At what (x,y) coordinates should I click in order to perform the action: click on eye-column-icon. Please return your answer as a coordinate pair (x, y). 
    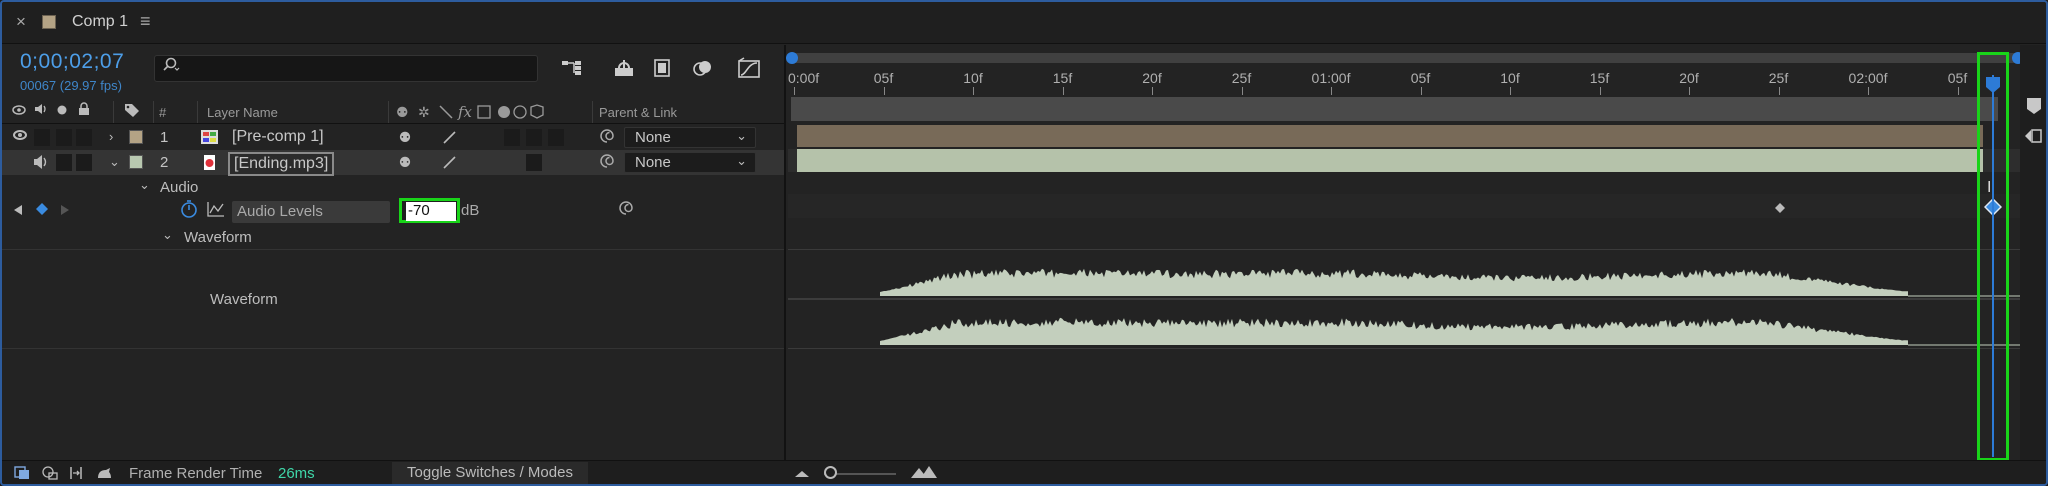
    Looking at the image, I should click on (19, 110).